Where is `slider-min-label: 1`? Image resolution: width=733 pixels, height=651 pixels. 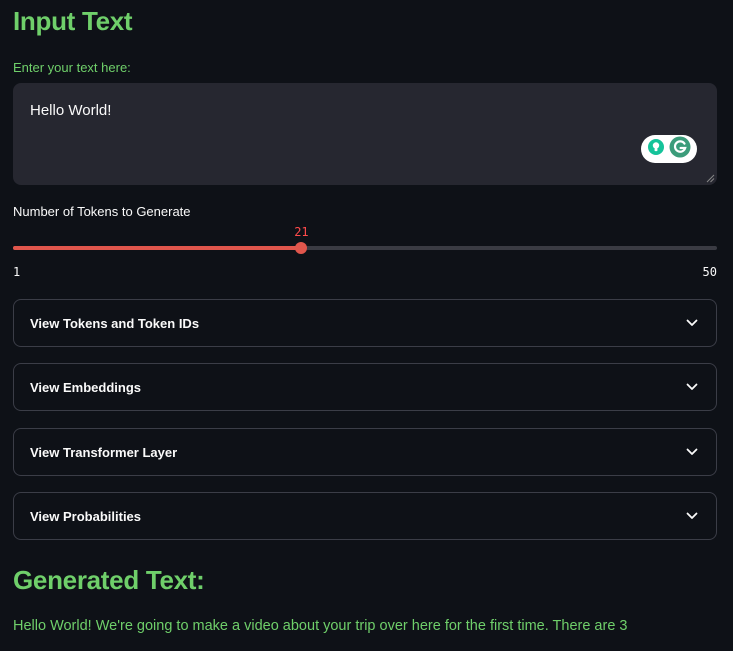
slider-min-label: 1 is located at coordinates (17, 272).